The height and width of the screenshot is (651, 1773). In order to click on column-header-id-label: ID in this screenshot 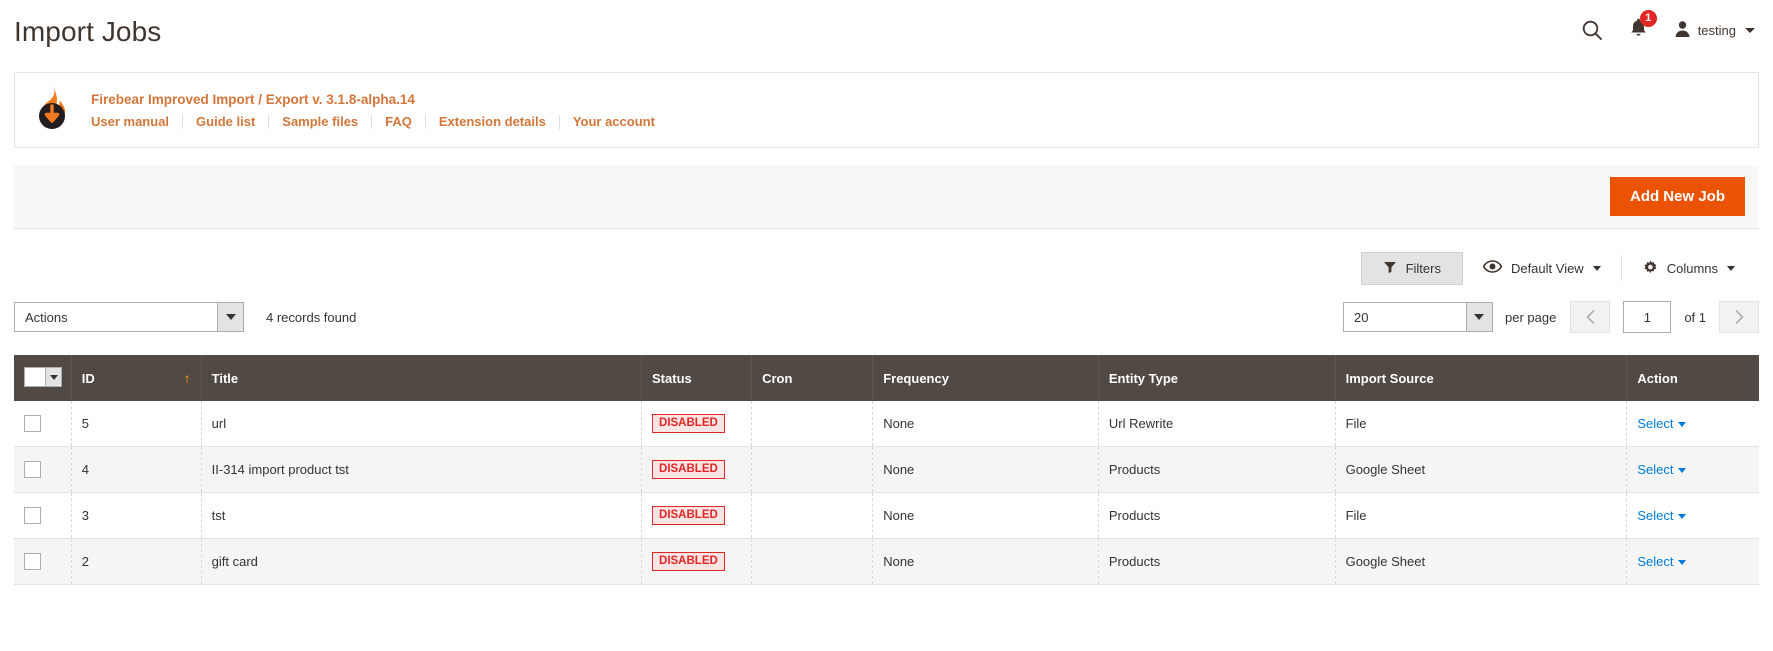, I will do `click(88, 378)`.